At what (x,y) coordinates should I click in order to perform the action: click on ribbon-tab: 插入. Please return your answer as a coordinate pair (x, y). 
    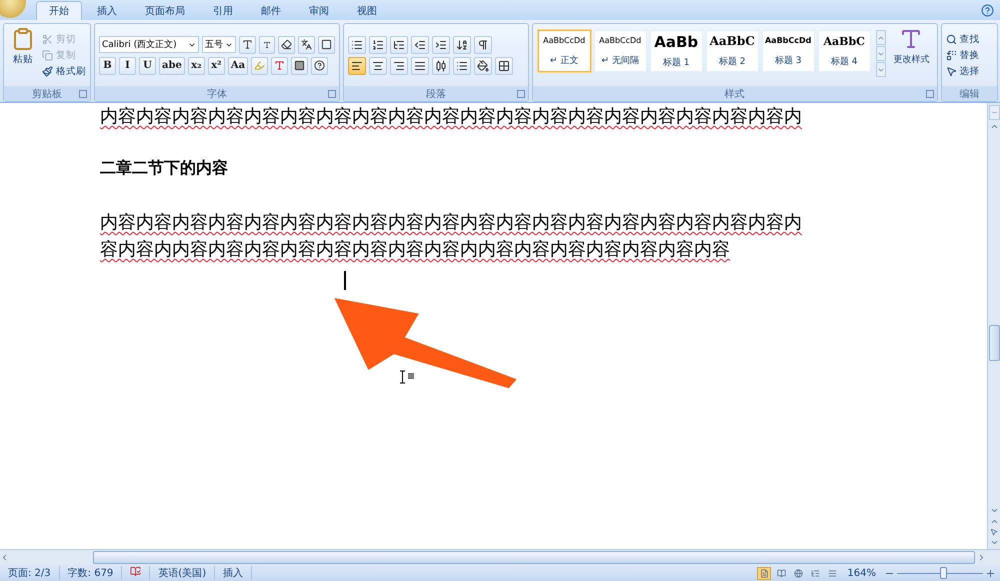
    Looking at the image, I should click on (107, 10).